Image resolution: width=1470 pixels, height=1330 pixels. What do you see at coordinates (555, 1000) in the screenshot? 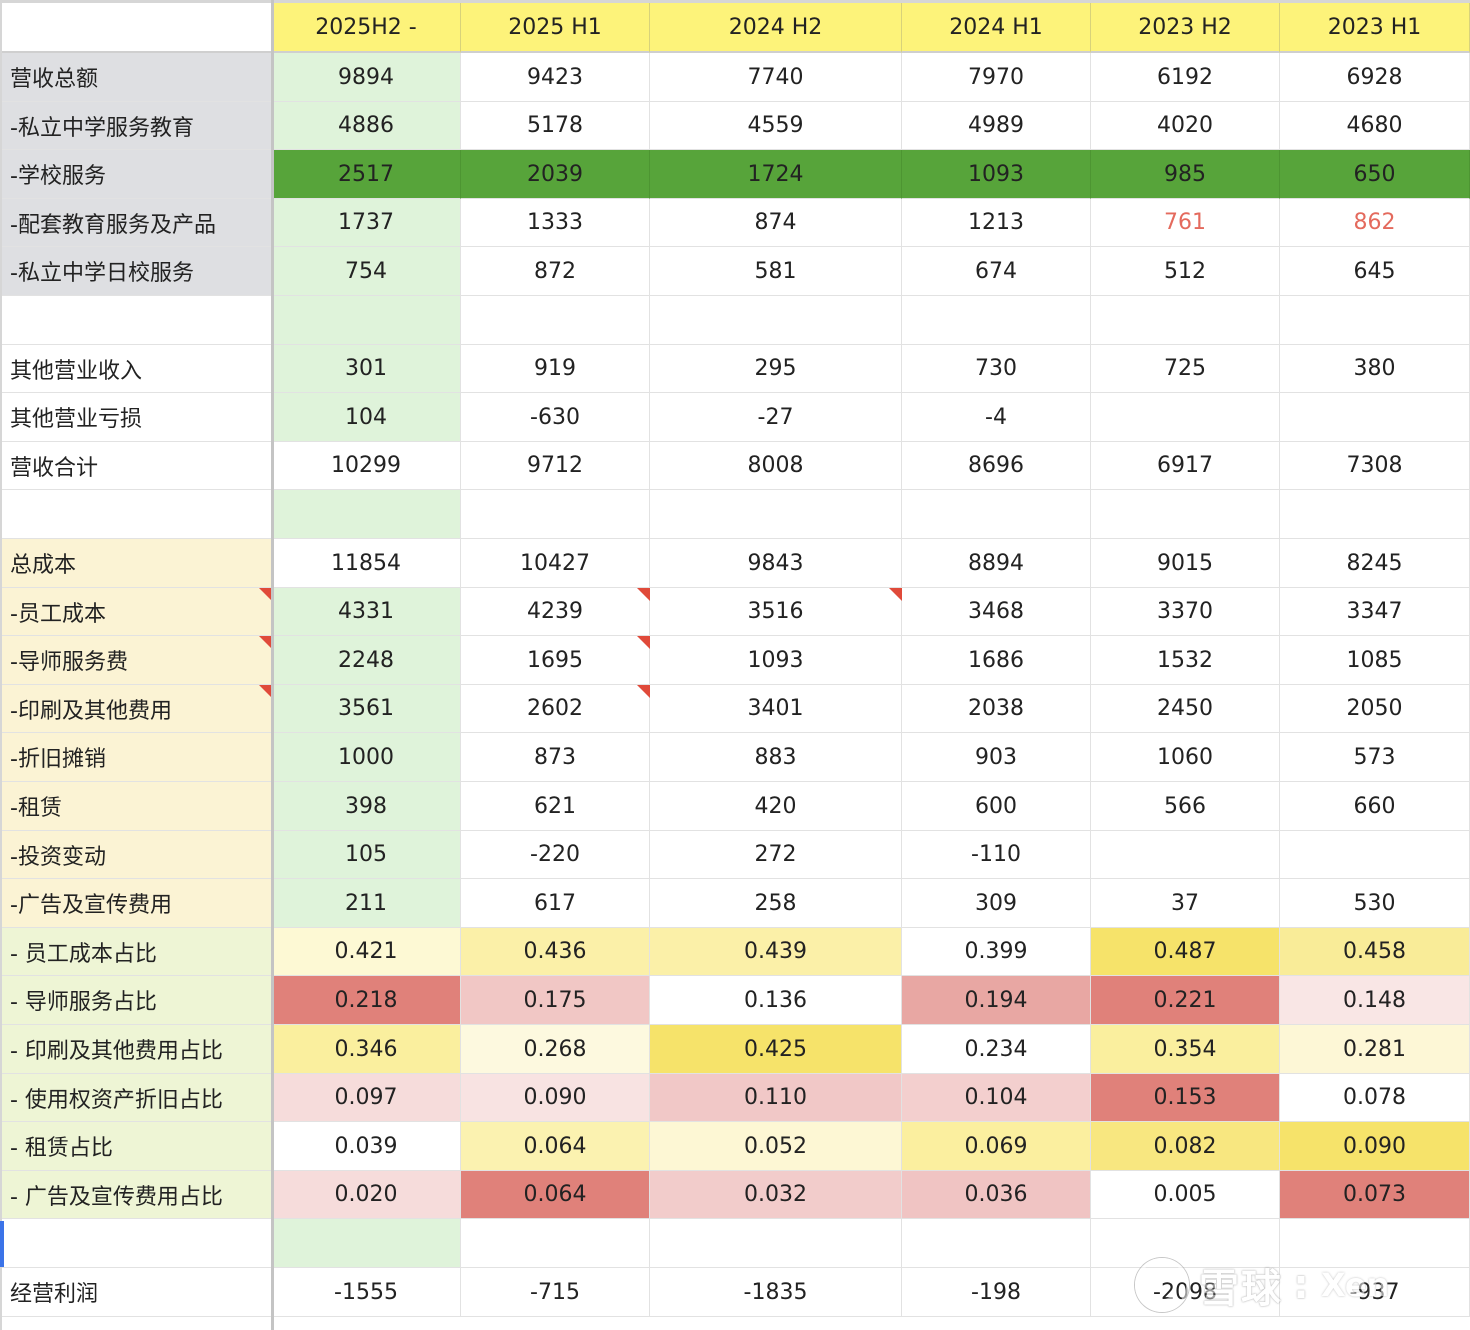
I see `data-cell: 0.175` at bounding box center [555, 1000].